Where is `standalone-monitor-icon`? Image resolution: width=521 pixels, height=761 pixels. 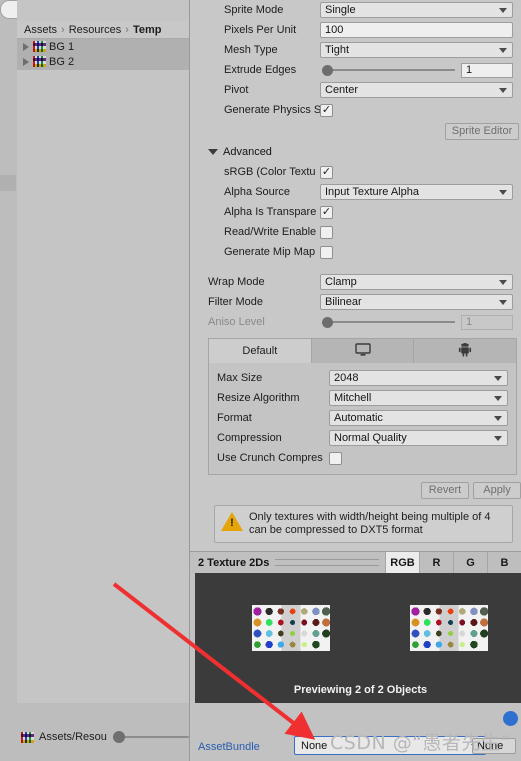
standalone-monitor-icon is located at coordinates (362, 351).